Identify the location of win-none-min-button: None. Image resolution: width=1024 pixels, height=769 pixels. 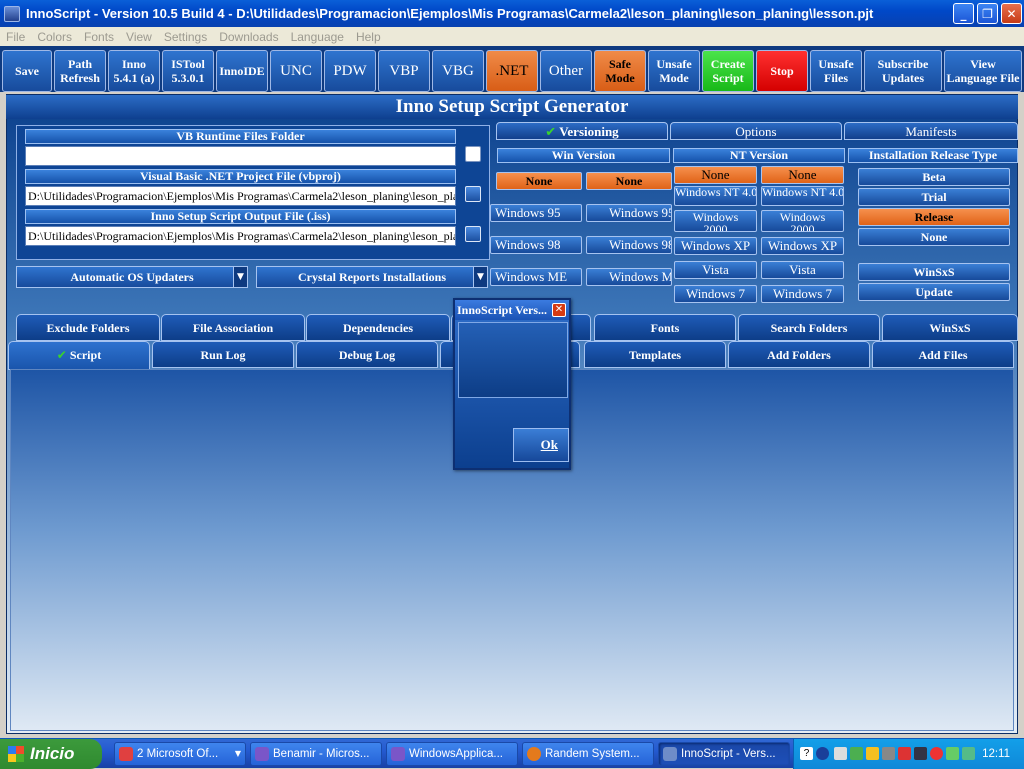
(539, 181).